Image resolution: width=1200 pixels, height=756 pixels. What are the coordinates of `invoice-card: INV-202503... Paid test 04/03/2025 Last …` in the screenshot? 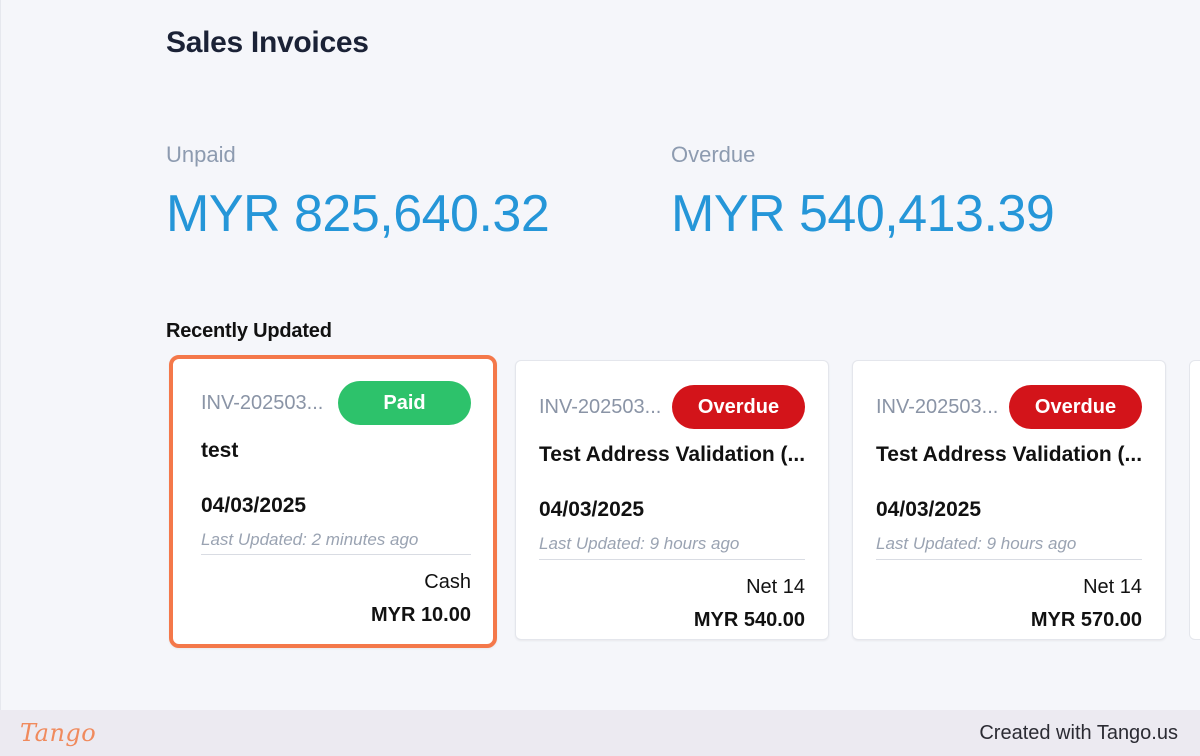 It's located at (333, 501).